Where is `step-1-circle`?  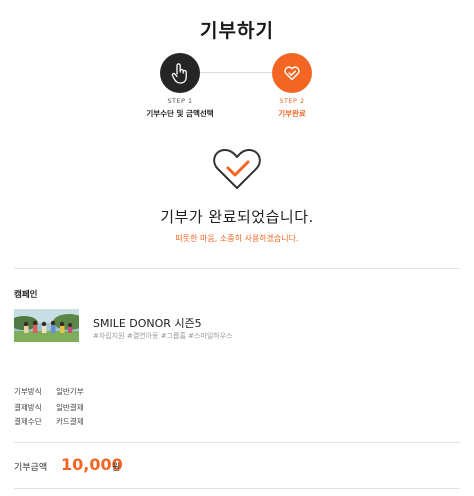
step-1-circle is located at coordinates (180, 73).